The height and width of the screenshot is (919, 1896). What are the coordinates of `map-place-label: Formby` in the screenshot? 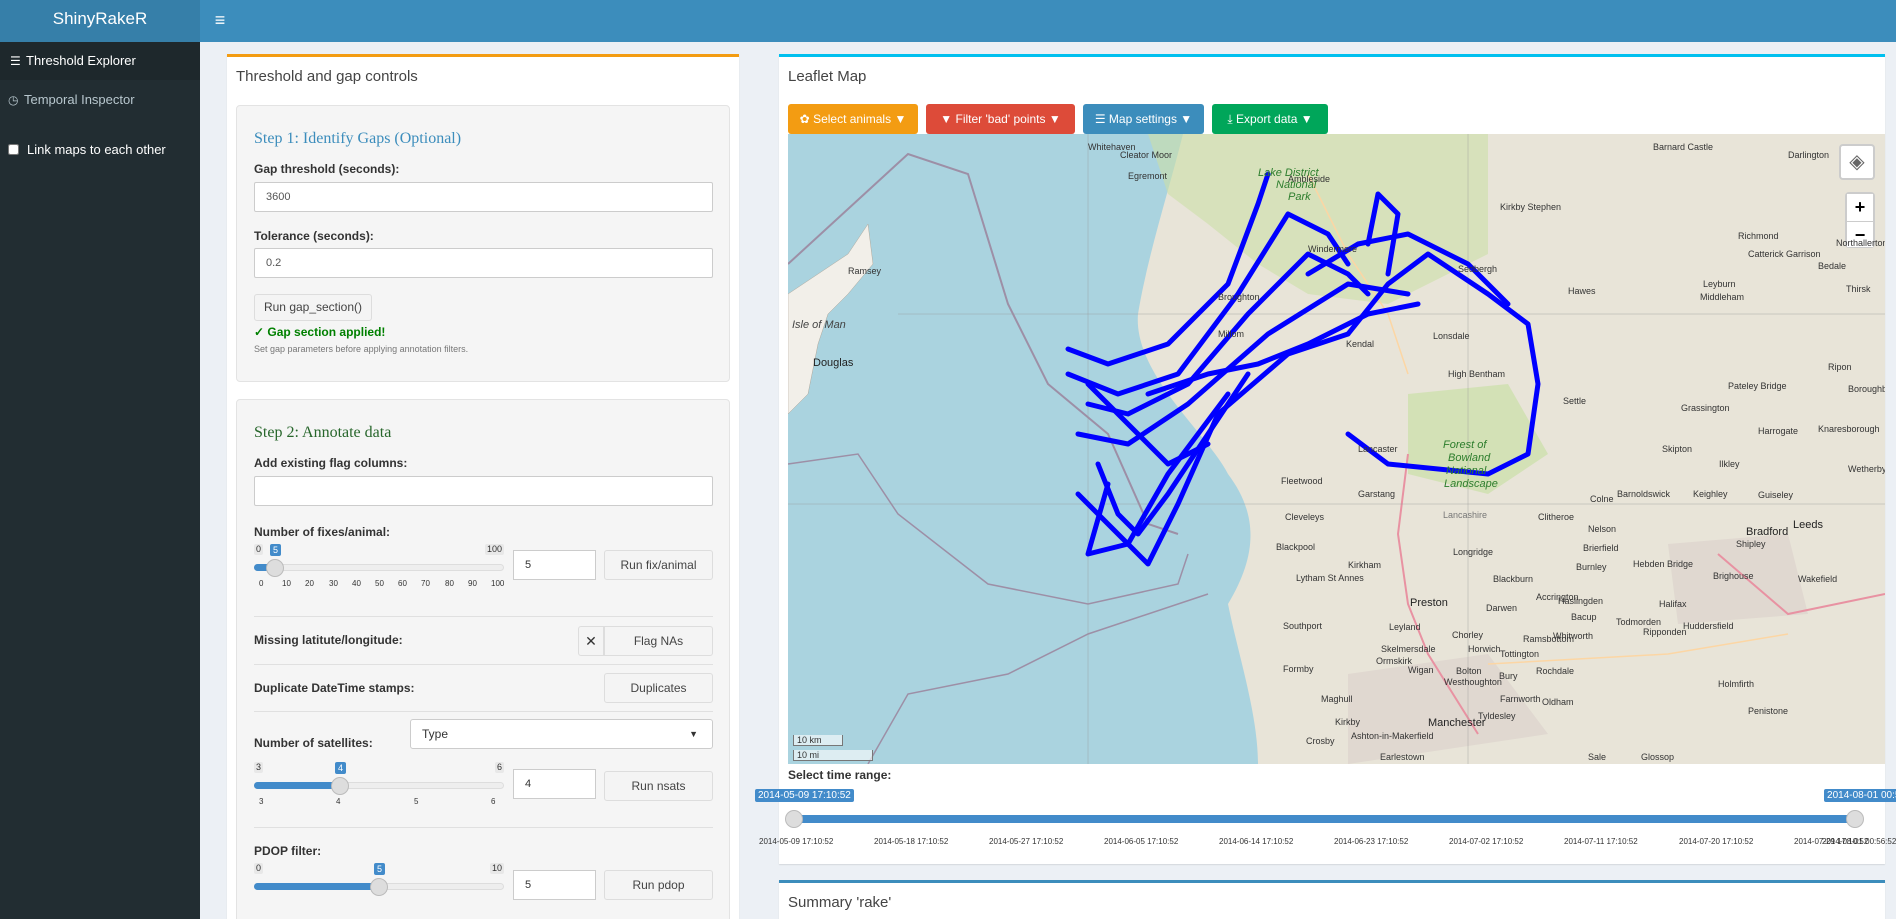 It's located at (1298, 669).